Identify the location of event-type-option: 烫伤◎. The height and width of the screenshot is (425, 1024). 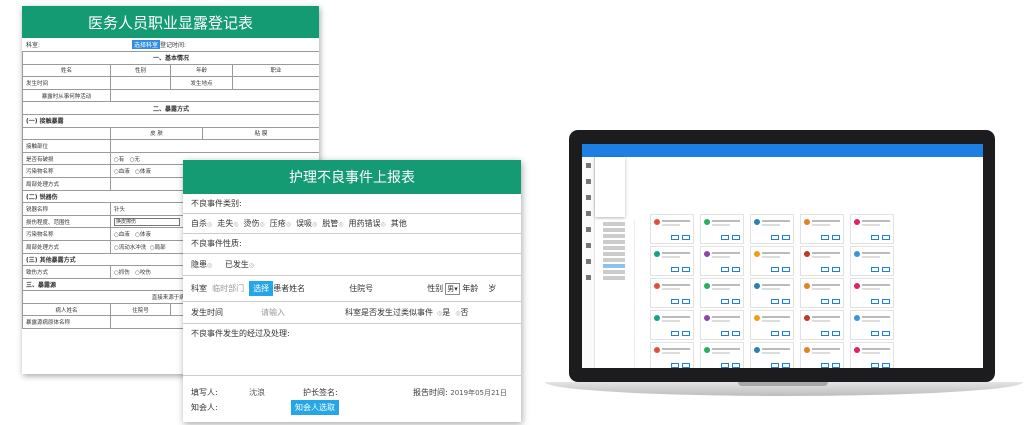
(254, 223).